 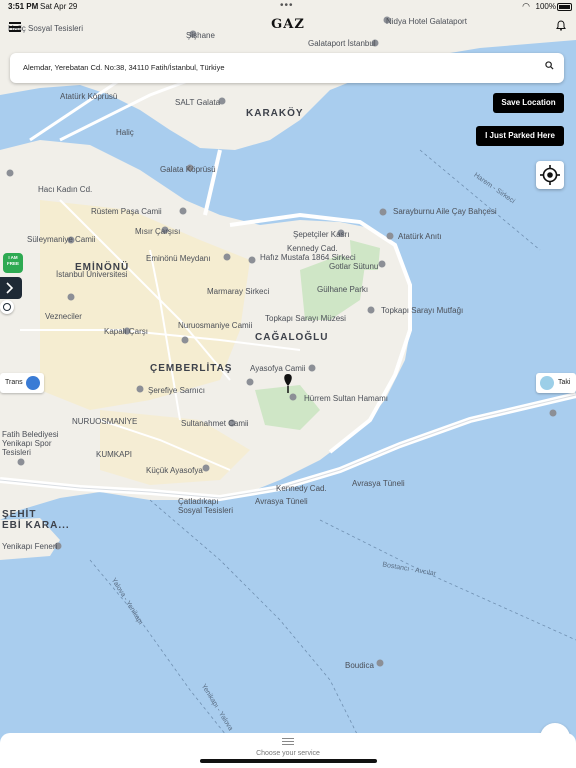 What do you see at coordinates (126, 211) in the screenshot?
I see `map-label: Rüstem Paşa Camii` at bounding box center [126, 211].